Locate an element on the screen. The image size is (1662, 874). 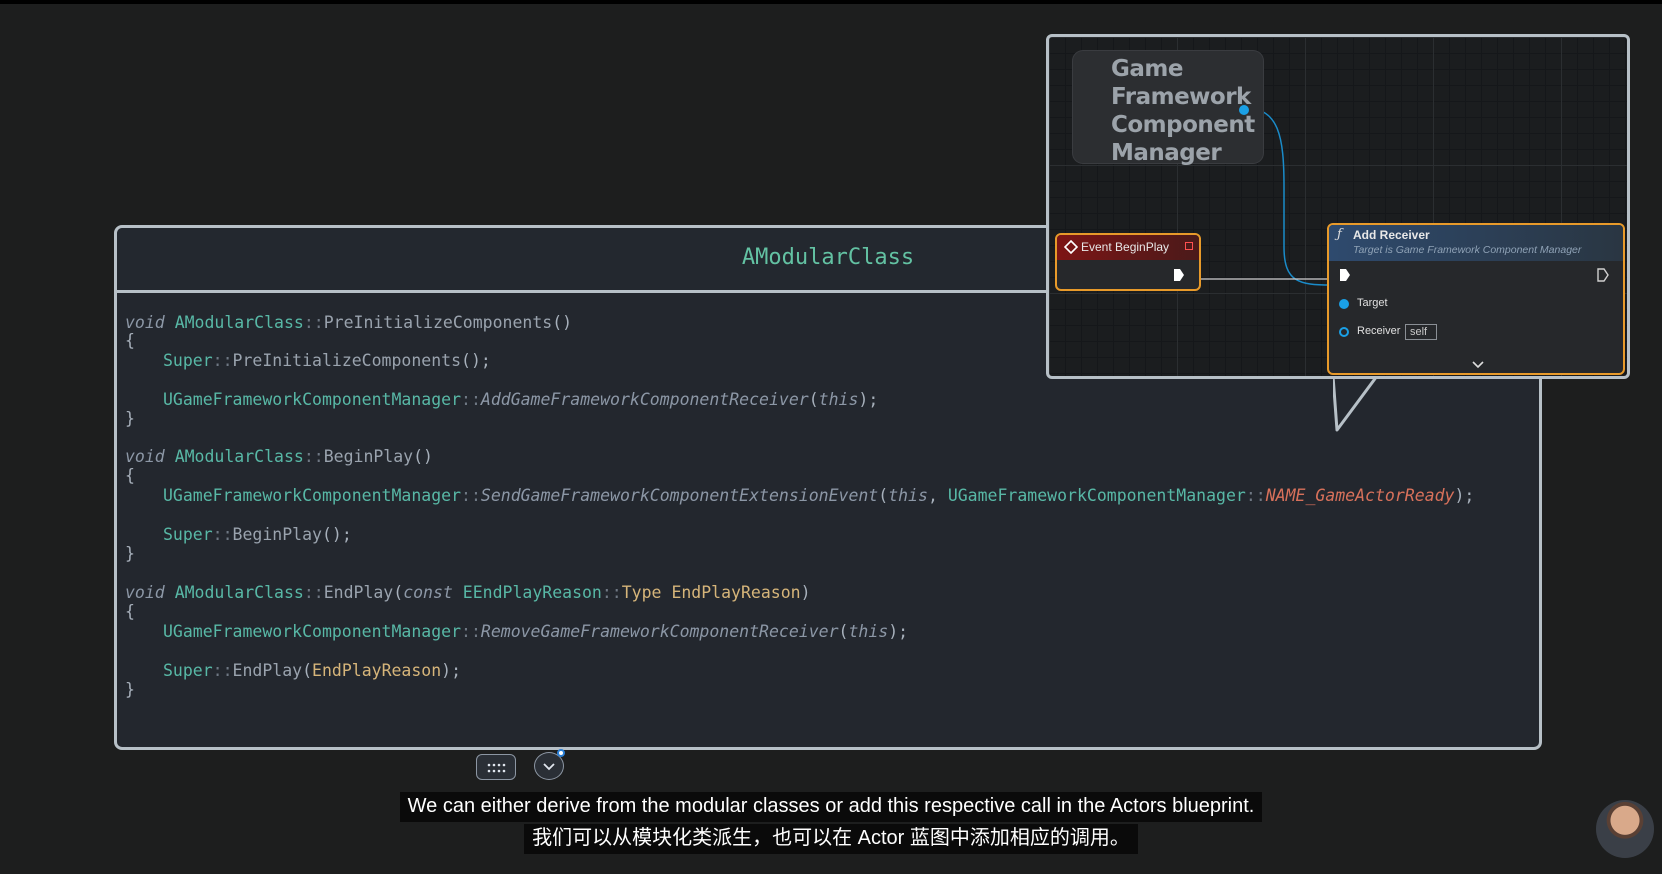
code-token: AddGameFrameworkComponentReceiver is located at coordinates (644, 399).